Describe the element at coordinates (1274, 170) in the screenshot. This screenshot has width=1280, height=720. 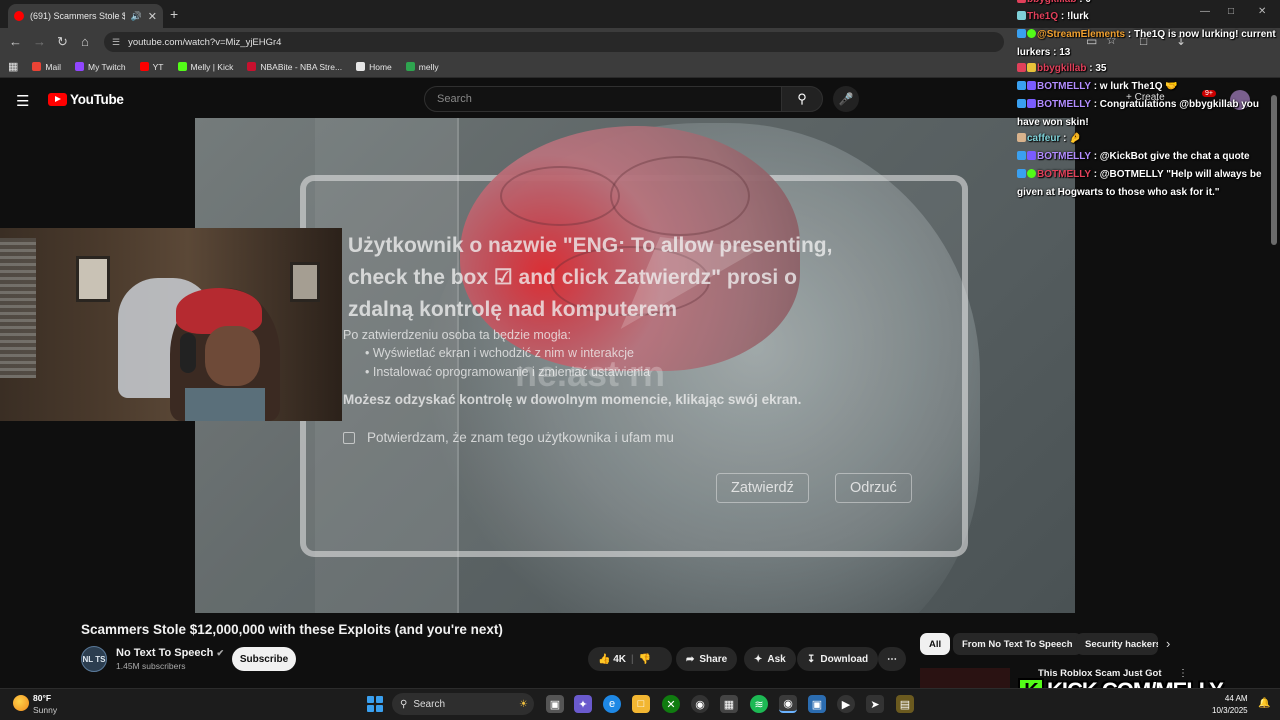
I see `page-scrollbar` at that location.